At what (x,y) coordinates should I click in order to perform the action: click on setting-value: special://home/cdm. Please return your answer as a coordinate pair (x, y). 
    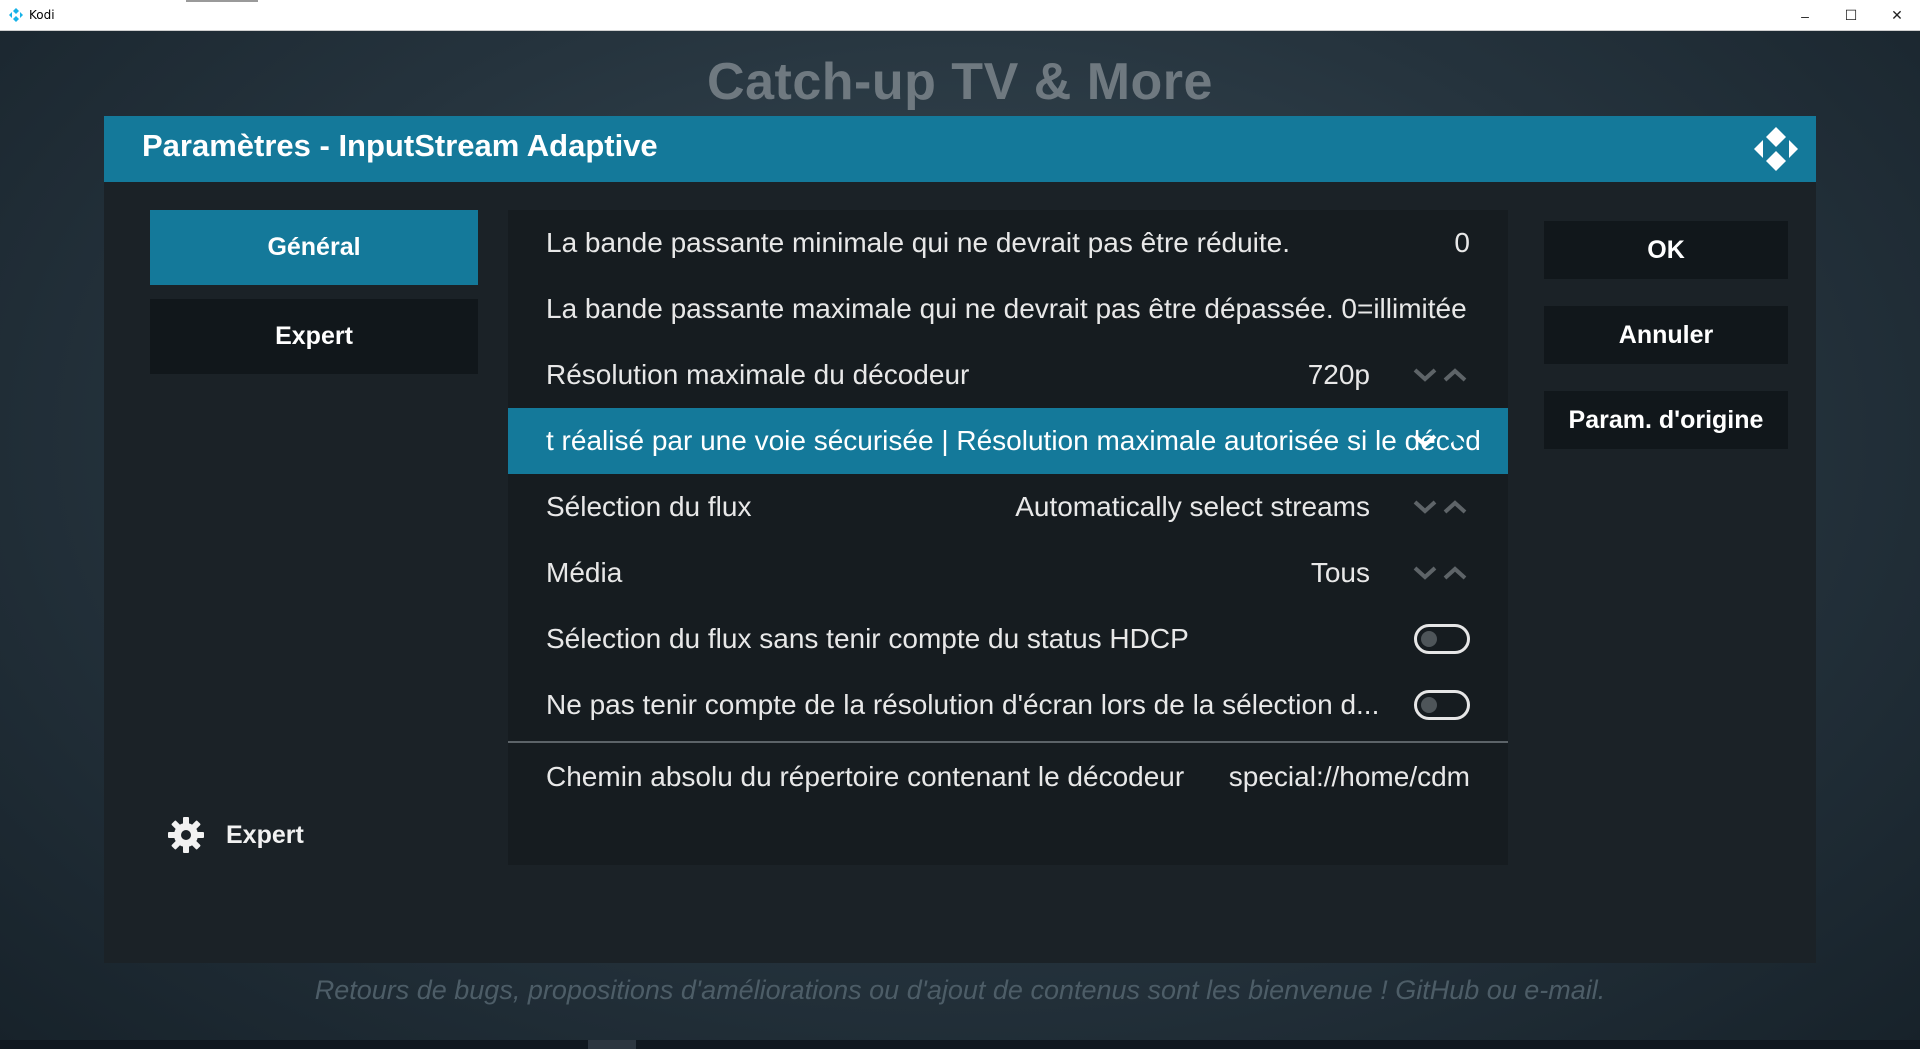
    Looking at the image, I should click on (1349, 776).